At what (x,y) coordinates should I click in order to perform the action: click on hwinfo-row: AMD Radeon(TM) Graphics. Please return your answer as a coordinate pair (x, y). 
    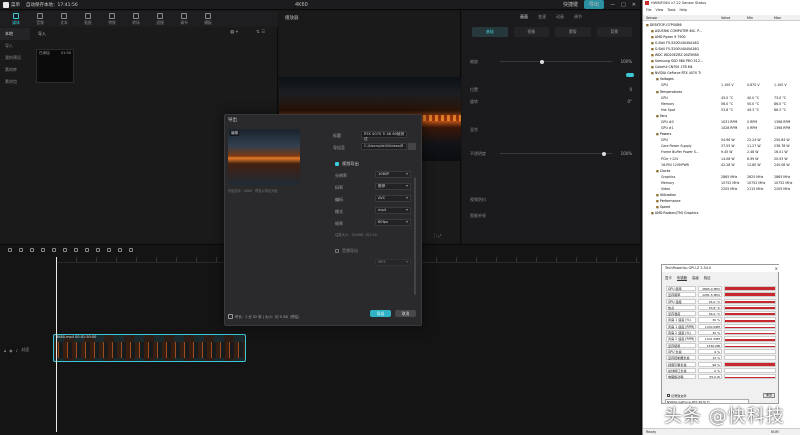
    Looking at the image, I should click on (721, 214).